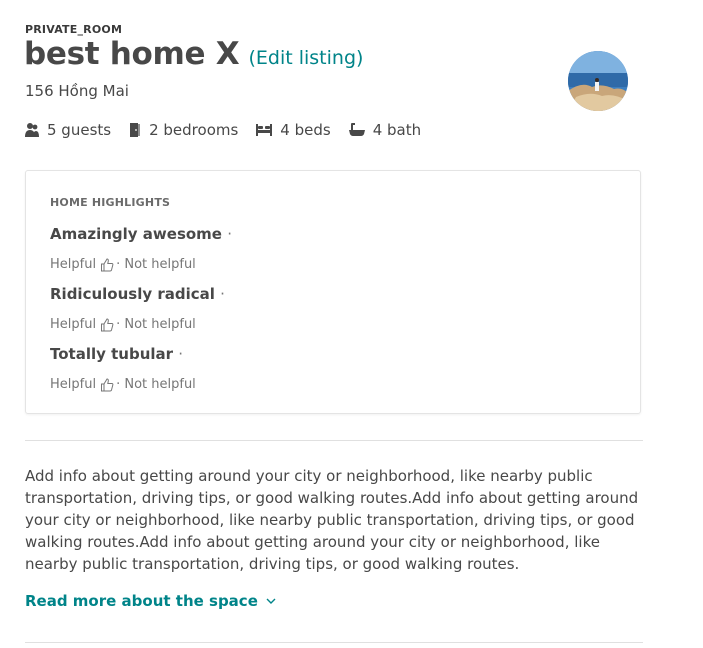 This screenshot has width=703, height=648. I want to click on amenity-guests-label: 5 guests, so click(79, 130).